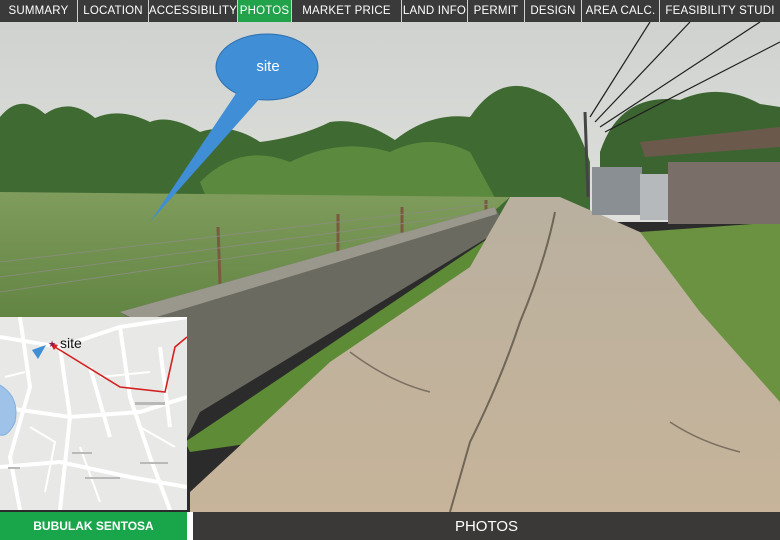 The image size is (780, 540). What do you see at coordinates (347, 11) in the screenshot?
I see `tab-market-price: MARKET PRICE` at bounding box center [347, 11].